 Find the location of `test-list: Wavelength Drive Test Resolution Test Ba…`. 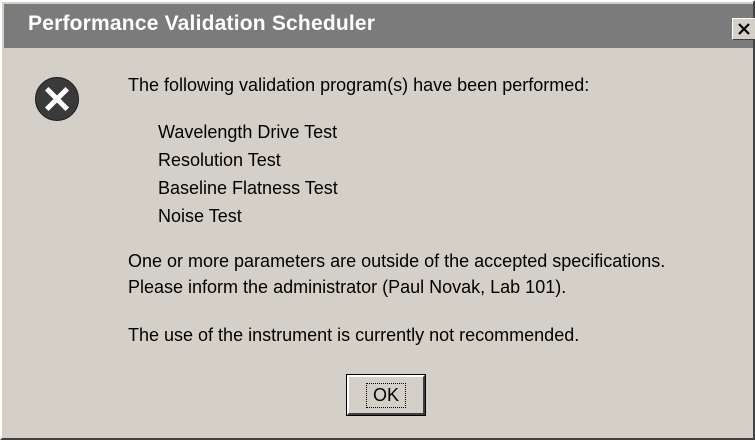

test-list: Wavelength Drive Test Resolution Test Ba… is located at coordinates (248, 174).